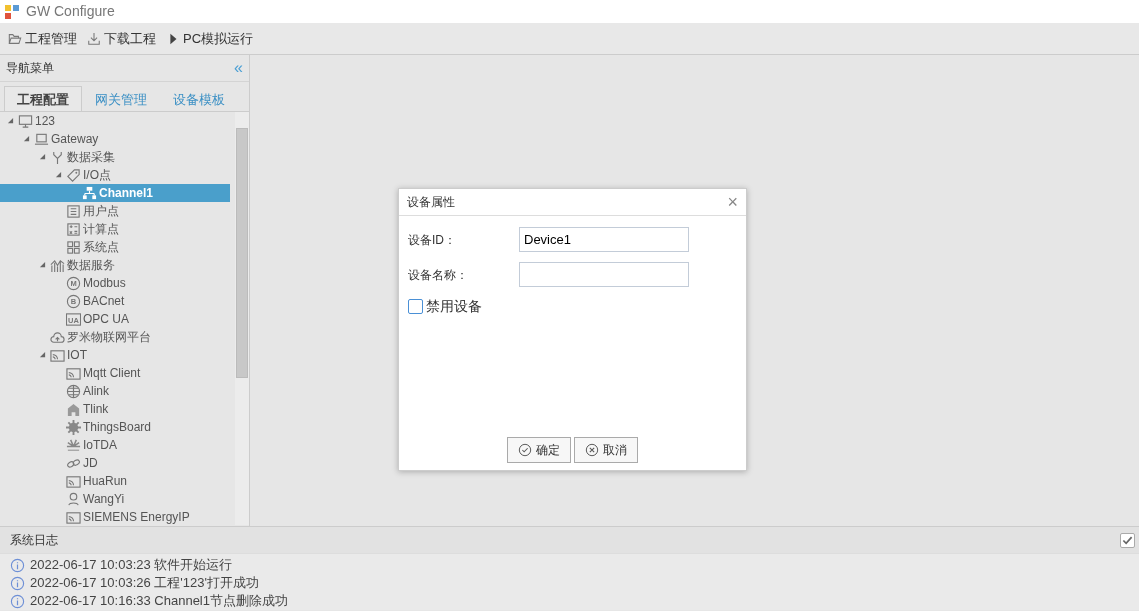 This screenshot has width=1139, height=611. What do you see at coordinates (159, 601) in the screenshot?
I see `log-entry: 2022-06-17 10:16:33 Channel1节点删除成功` at bounding box center [159, 601].